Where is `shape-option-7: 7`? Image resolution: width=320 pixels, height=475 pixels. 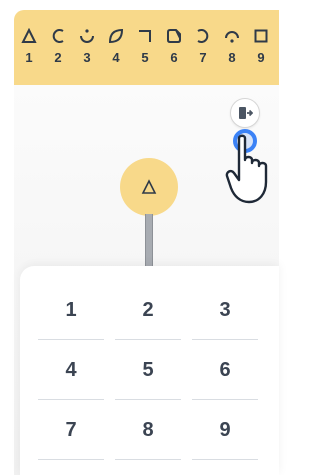
shape-option-7: 7 is located at coordinates (203, 46).